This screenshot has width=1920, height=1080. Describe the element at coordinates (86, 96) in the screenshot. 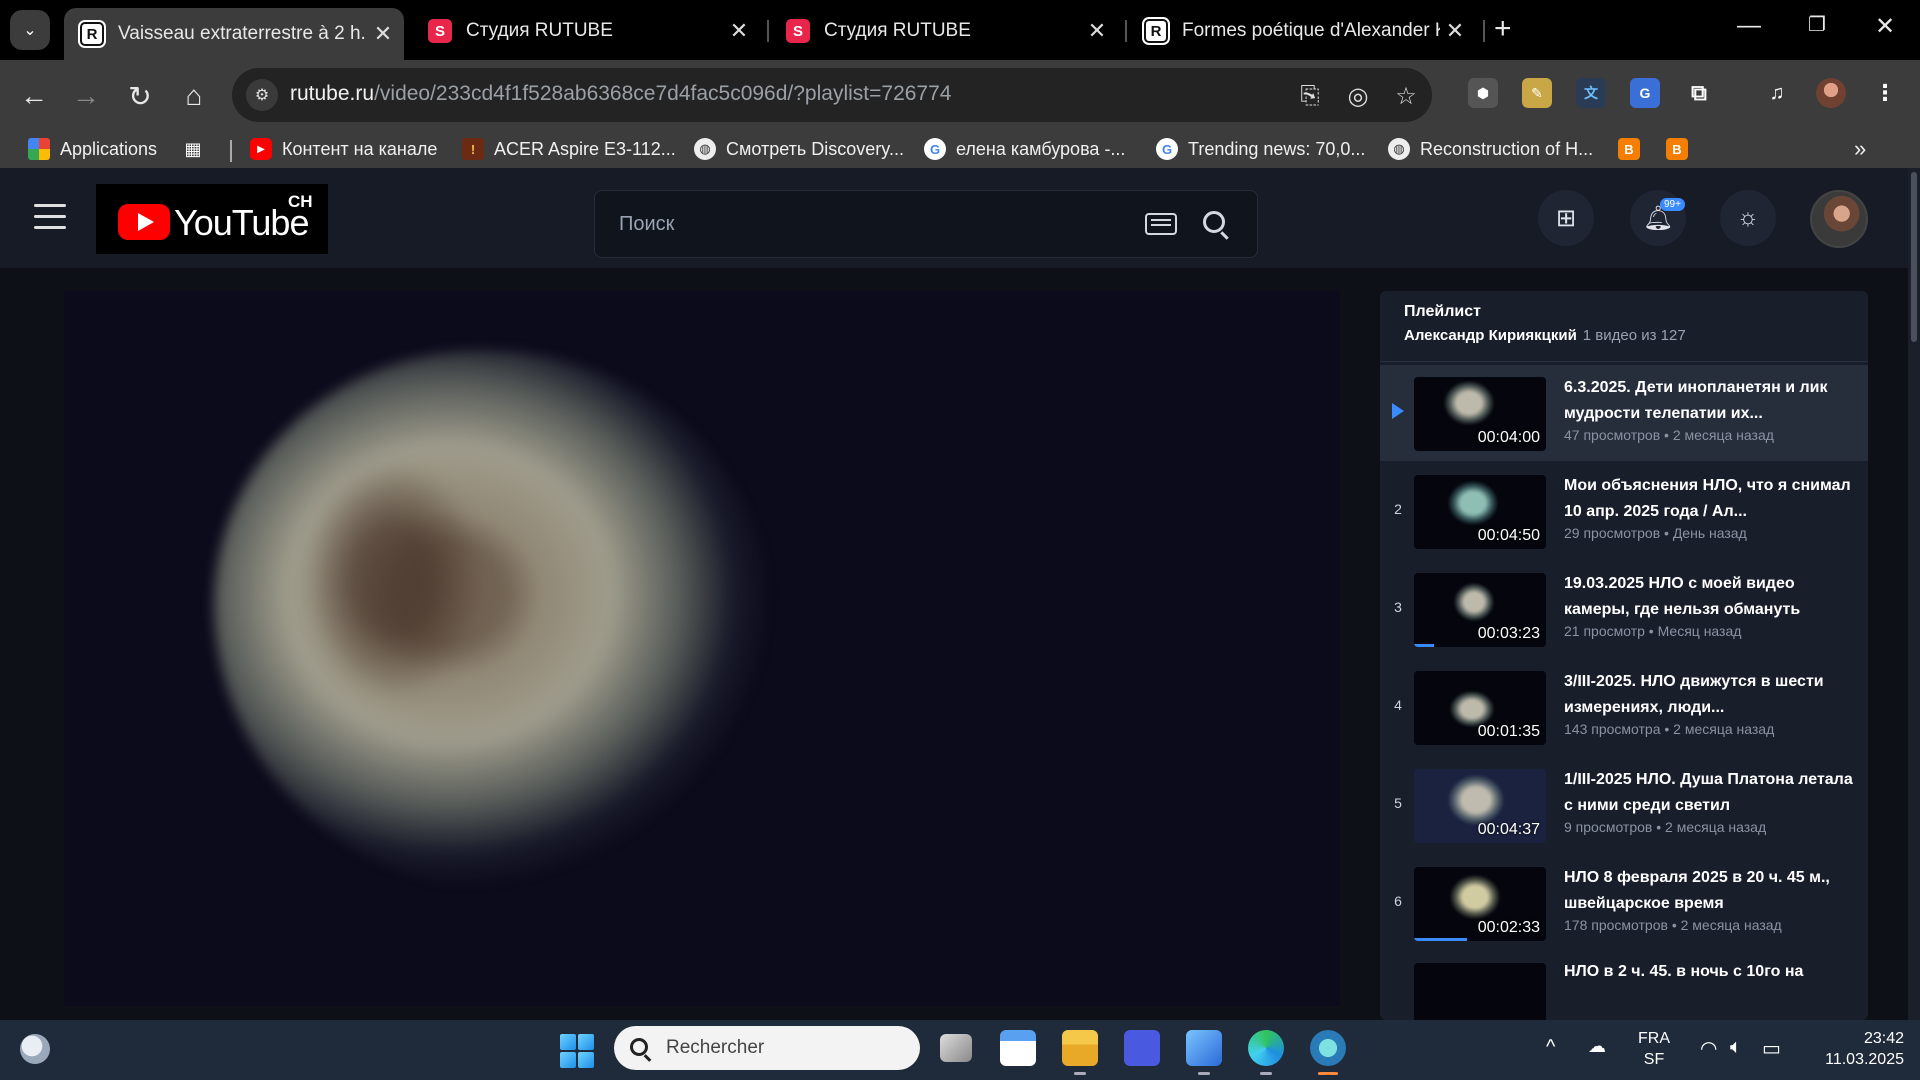

I see `forward-icon: →` at that location.